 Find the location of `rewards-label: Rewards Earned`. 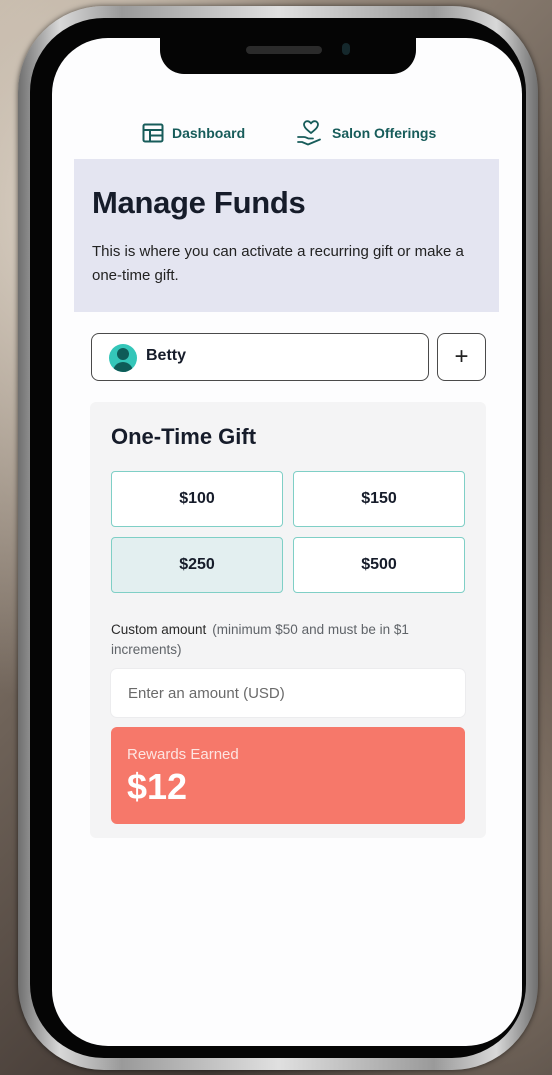

rewards-label: Rewards Earned is located at coordinates (183, 754).